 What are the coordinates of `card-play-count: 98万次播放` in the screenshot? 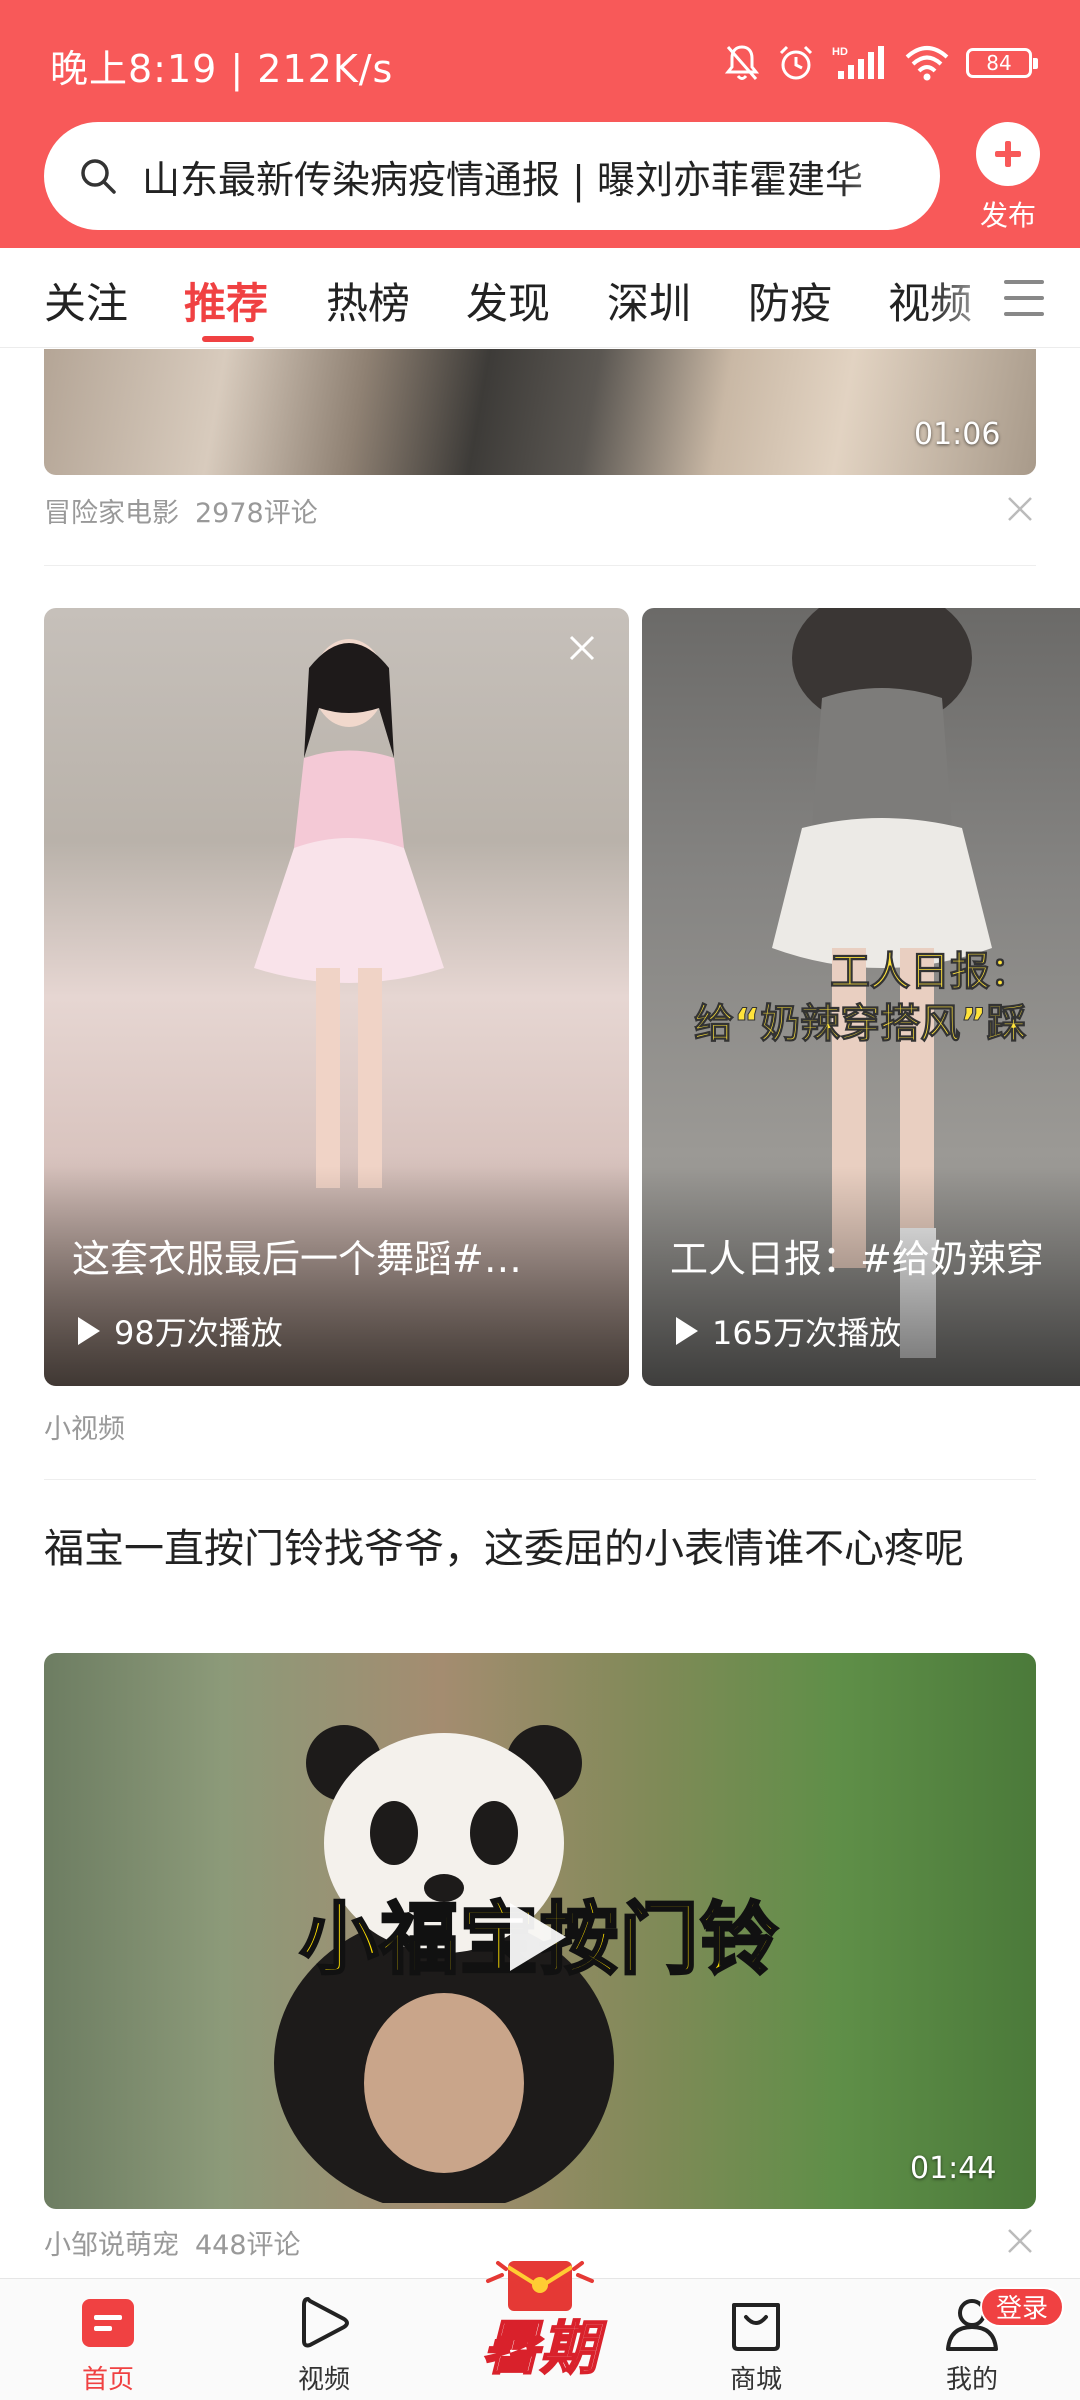 It's located at (180, 1331).